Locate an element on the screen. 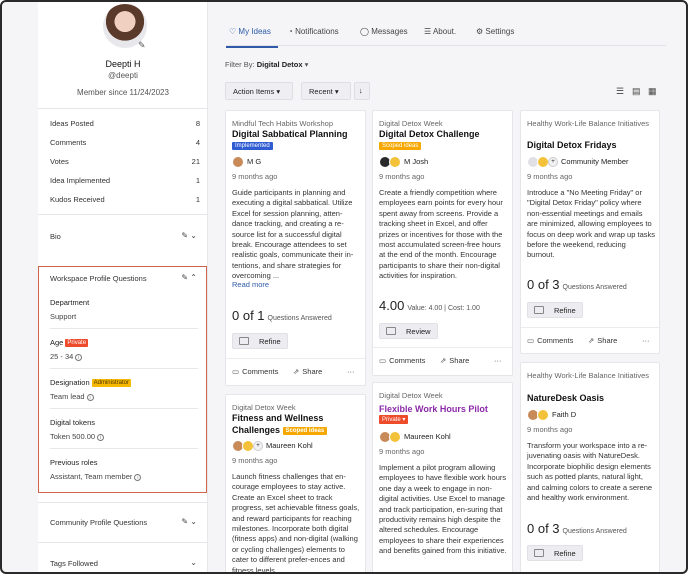  sort-direction-button: ↓ is located at coordinates (362, 91).